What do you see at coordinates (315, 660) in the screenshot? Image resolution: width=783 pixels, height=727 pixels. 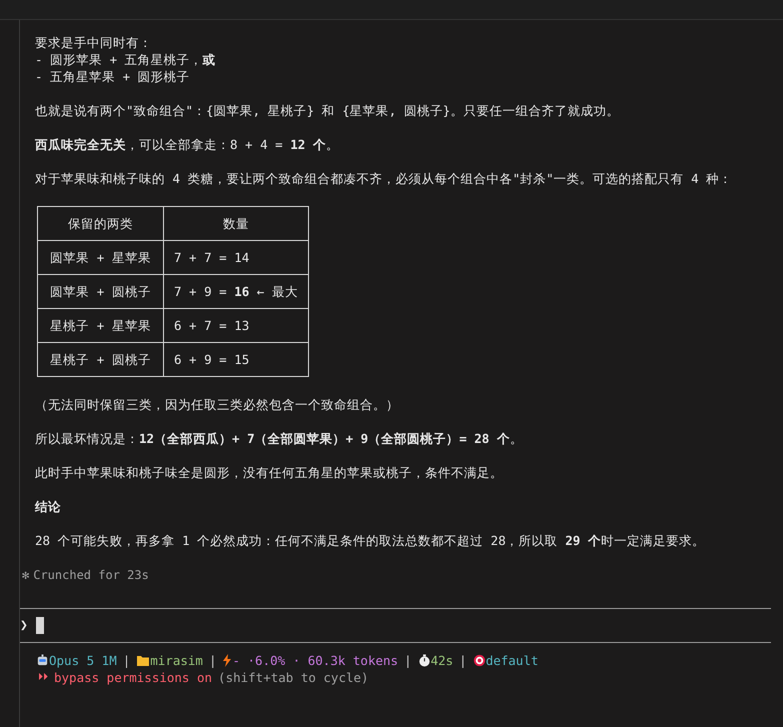 I see `status-item: - ·6.0% · 60.3k tokens` at bounding box center [315, 660].